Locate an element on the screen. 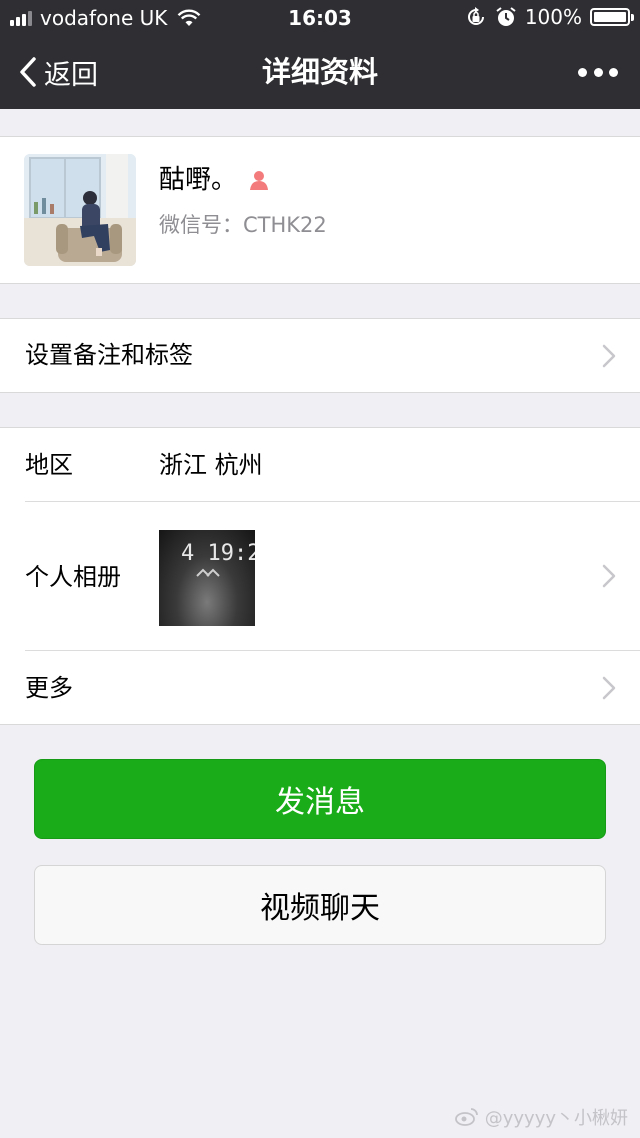 The image size is (640, 1138). more-label: 更多 is located at coordinates (49, 688).